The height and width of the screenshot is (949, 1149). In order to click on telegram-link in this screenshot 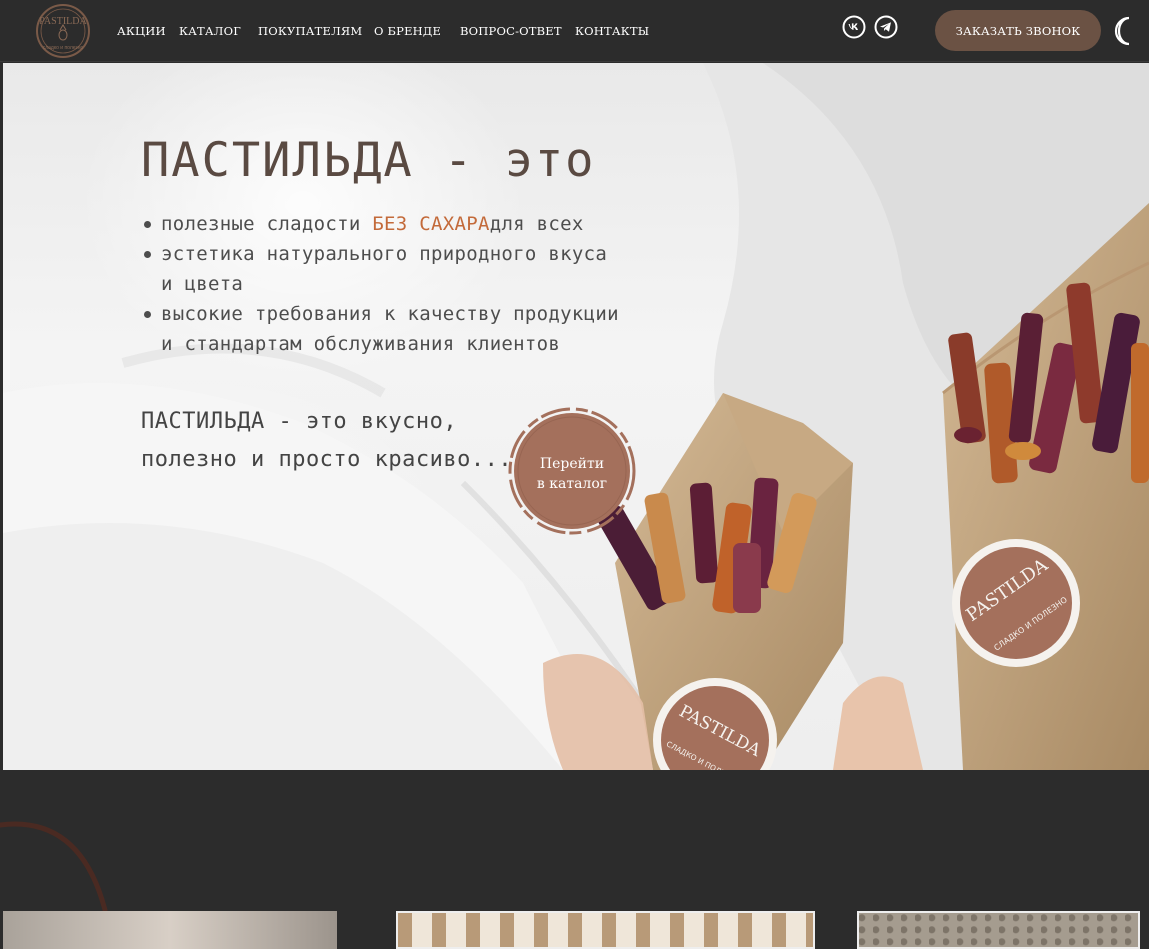, I will do `click(886, 27)`.